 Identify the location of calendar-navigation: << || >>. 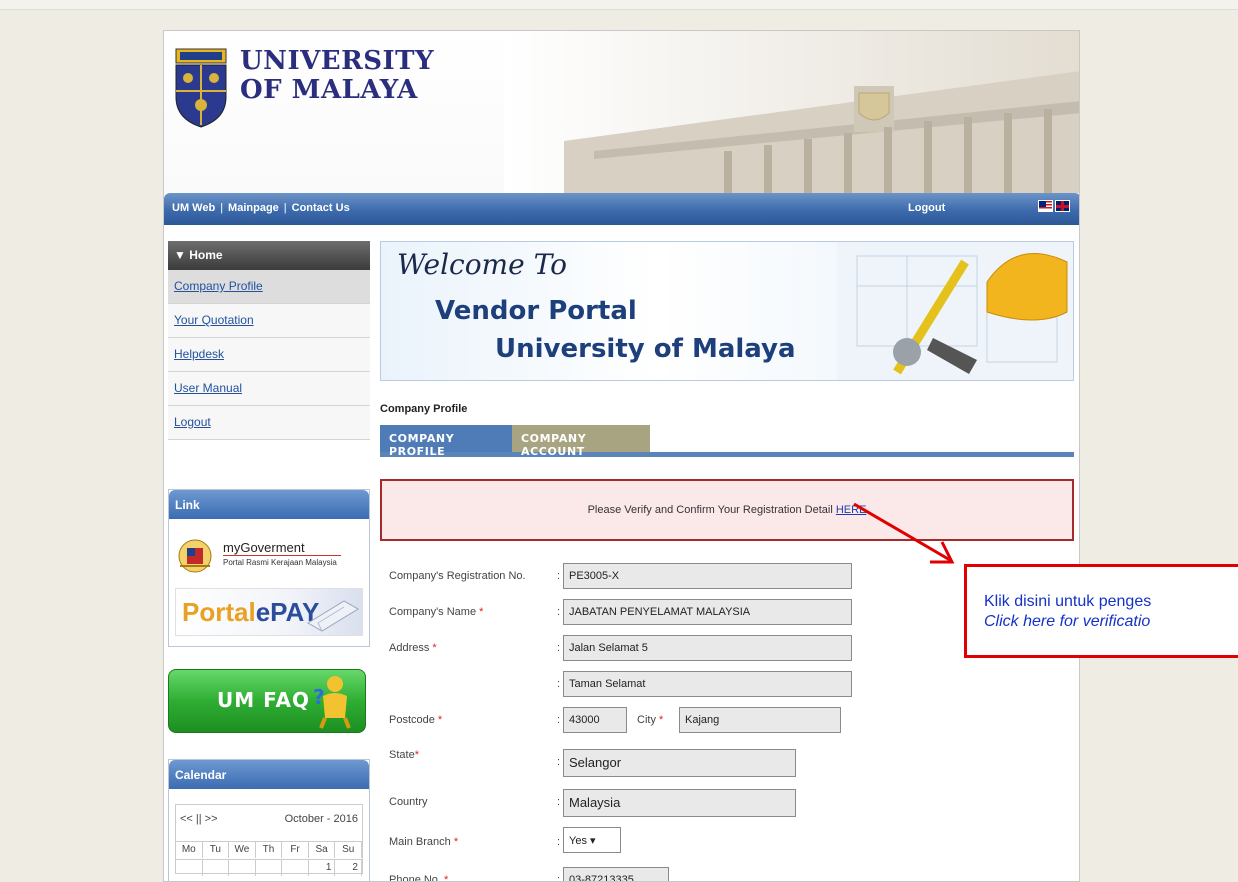
(199, 819).